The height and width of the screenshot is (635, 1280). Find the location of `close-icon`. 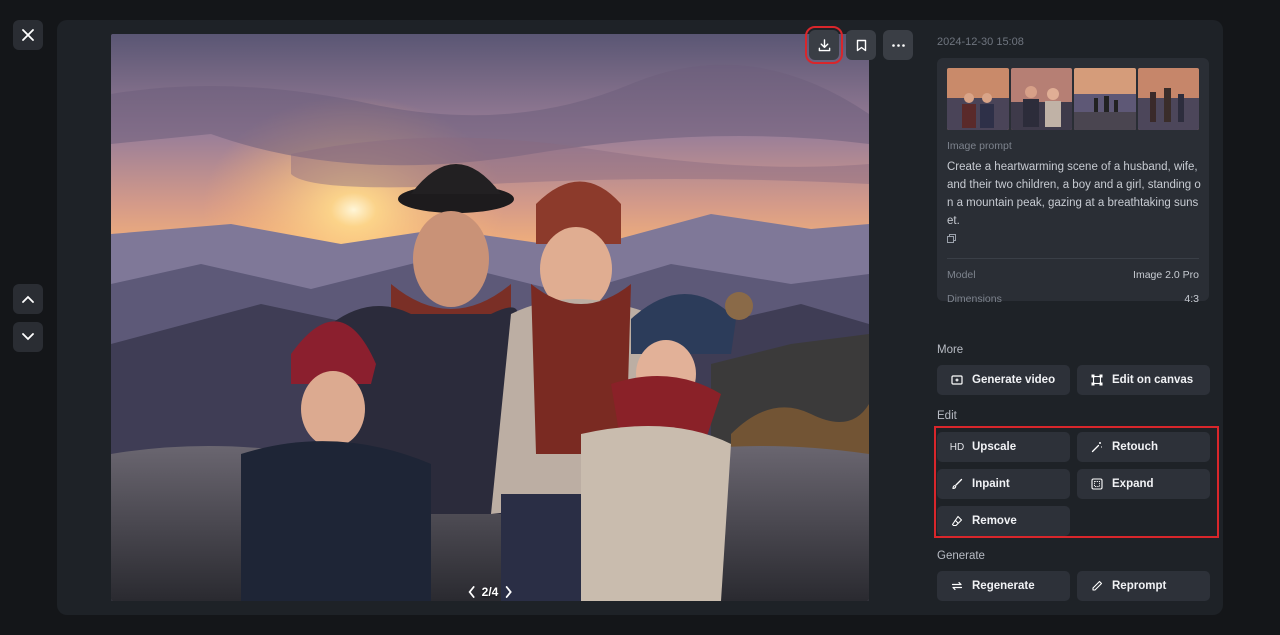

close-icon is located at coordinates (28, 35).